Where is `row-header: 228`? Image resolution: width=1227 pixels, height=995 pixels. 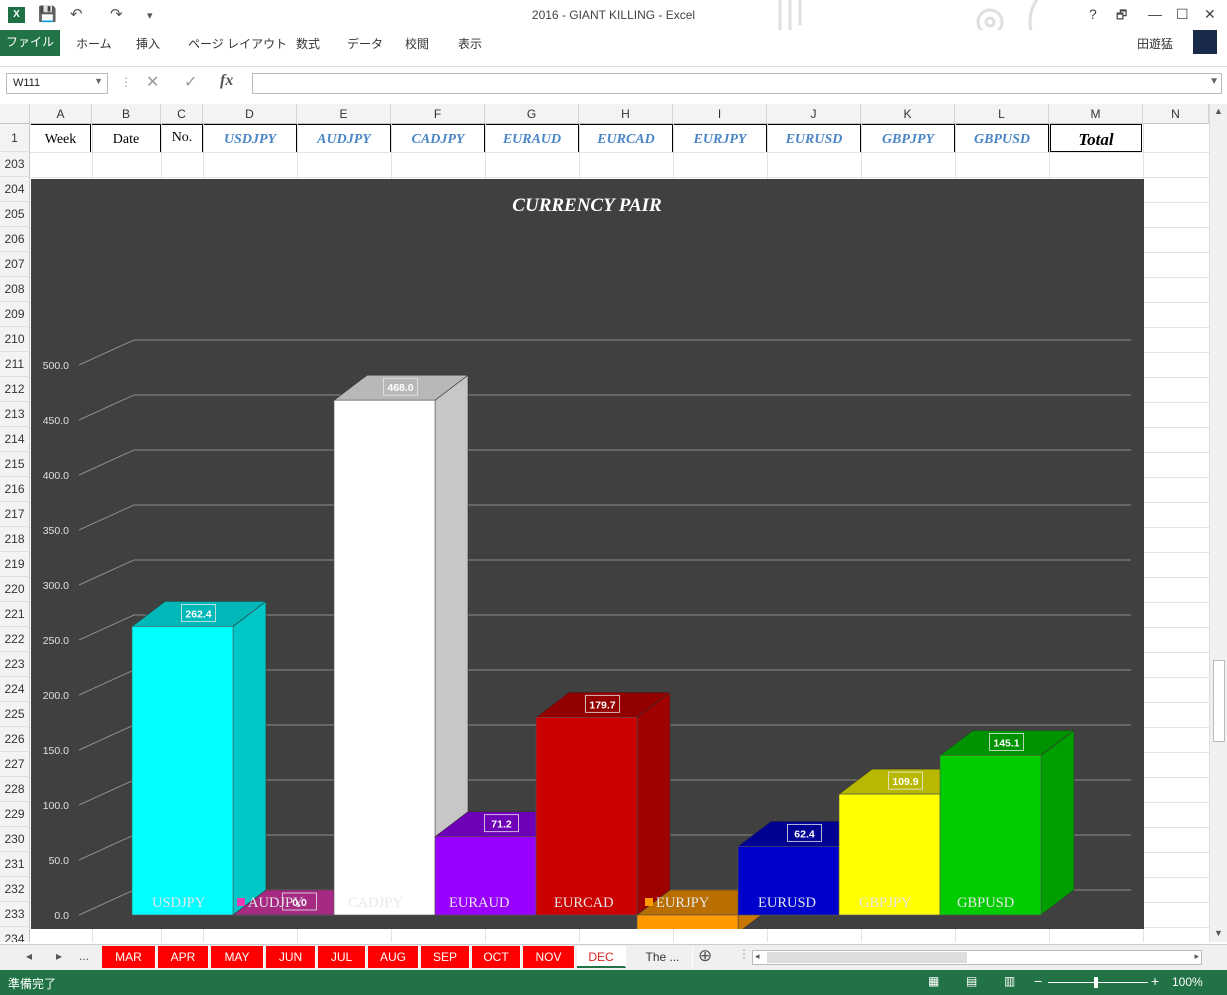 row-header: 228 is located at coordinates (15, 789).